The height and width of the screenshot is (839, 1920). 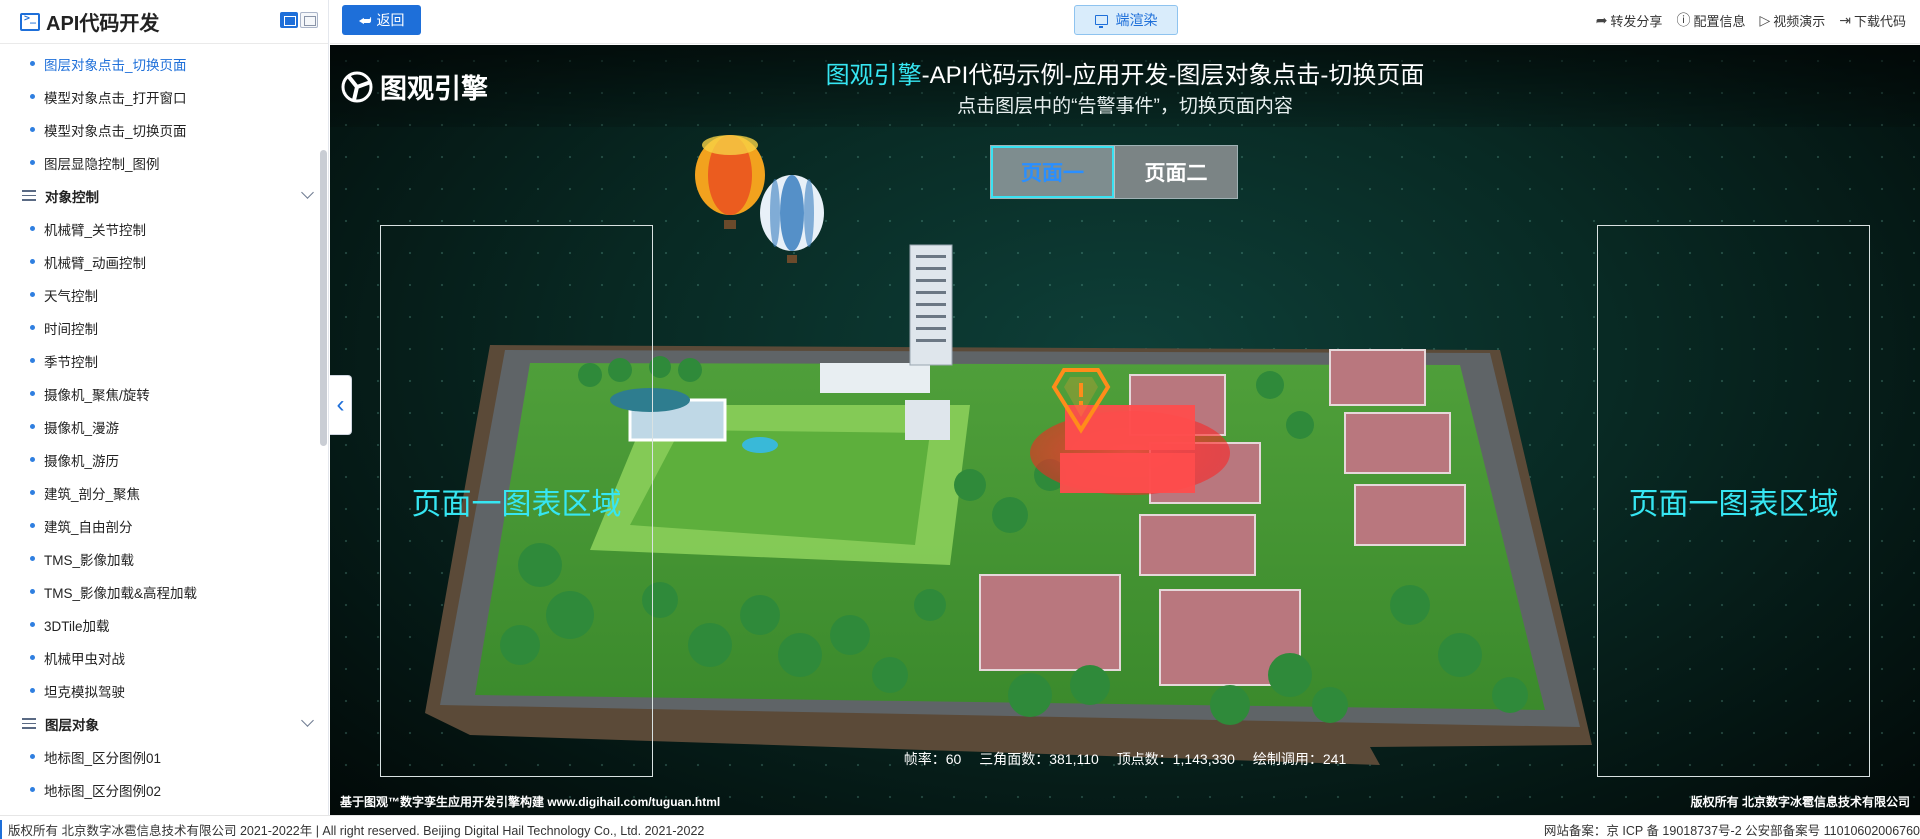 What do you see at coordinates (70, 624) in the screenshot?
I see `sidebar-item: 3DTile加载` at bounding box center [70, 624].